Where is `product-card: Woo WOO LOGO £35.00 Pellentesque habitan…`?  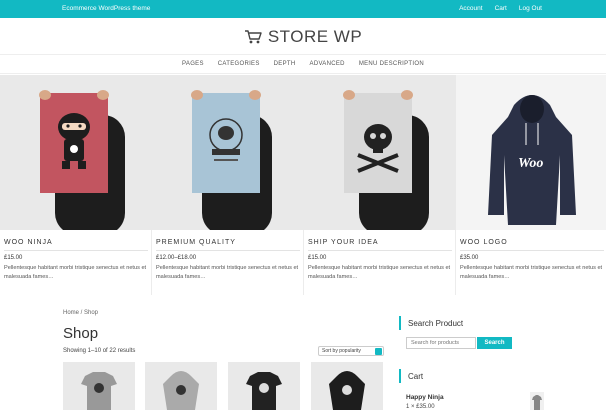
product-card: Woo WOO LOGO £35.00 Pellentesque habitan… is located at coordinates (531, 185).